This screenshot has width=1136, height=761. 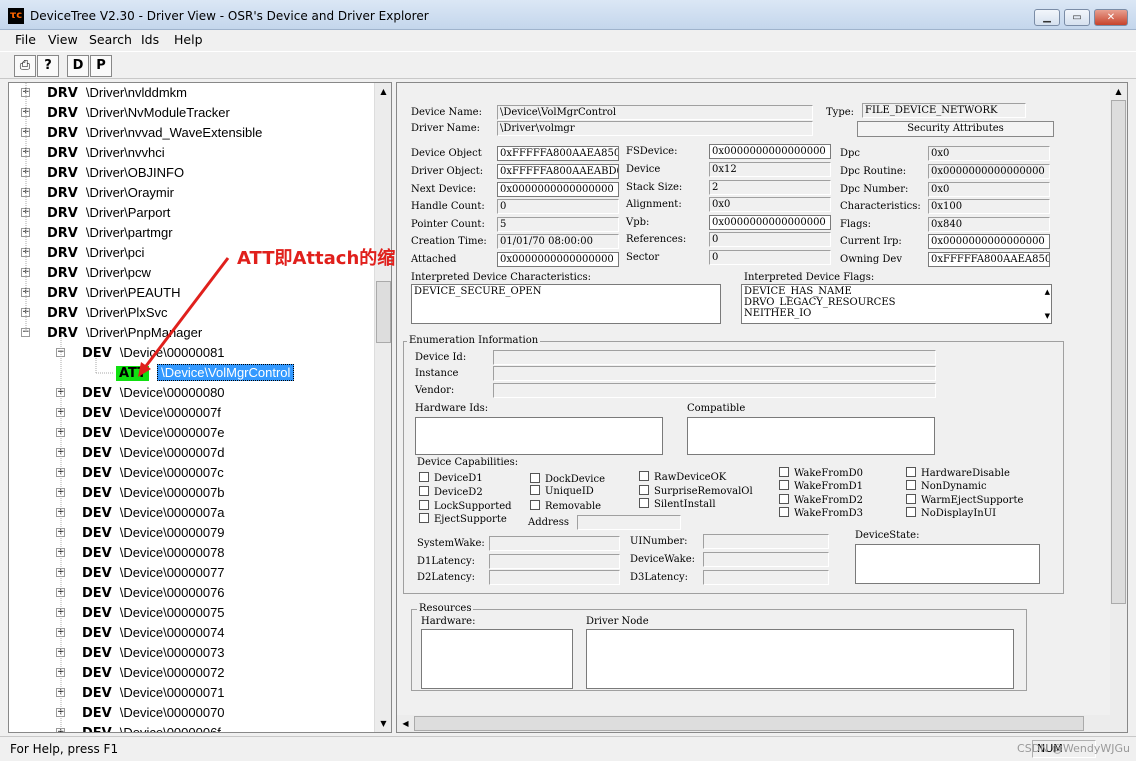 I want to click on menu-file: File, so click(x=25, y=39).